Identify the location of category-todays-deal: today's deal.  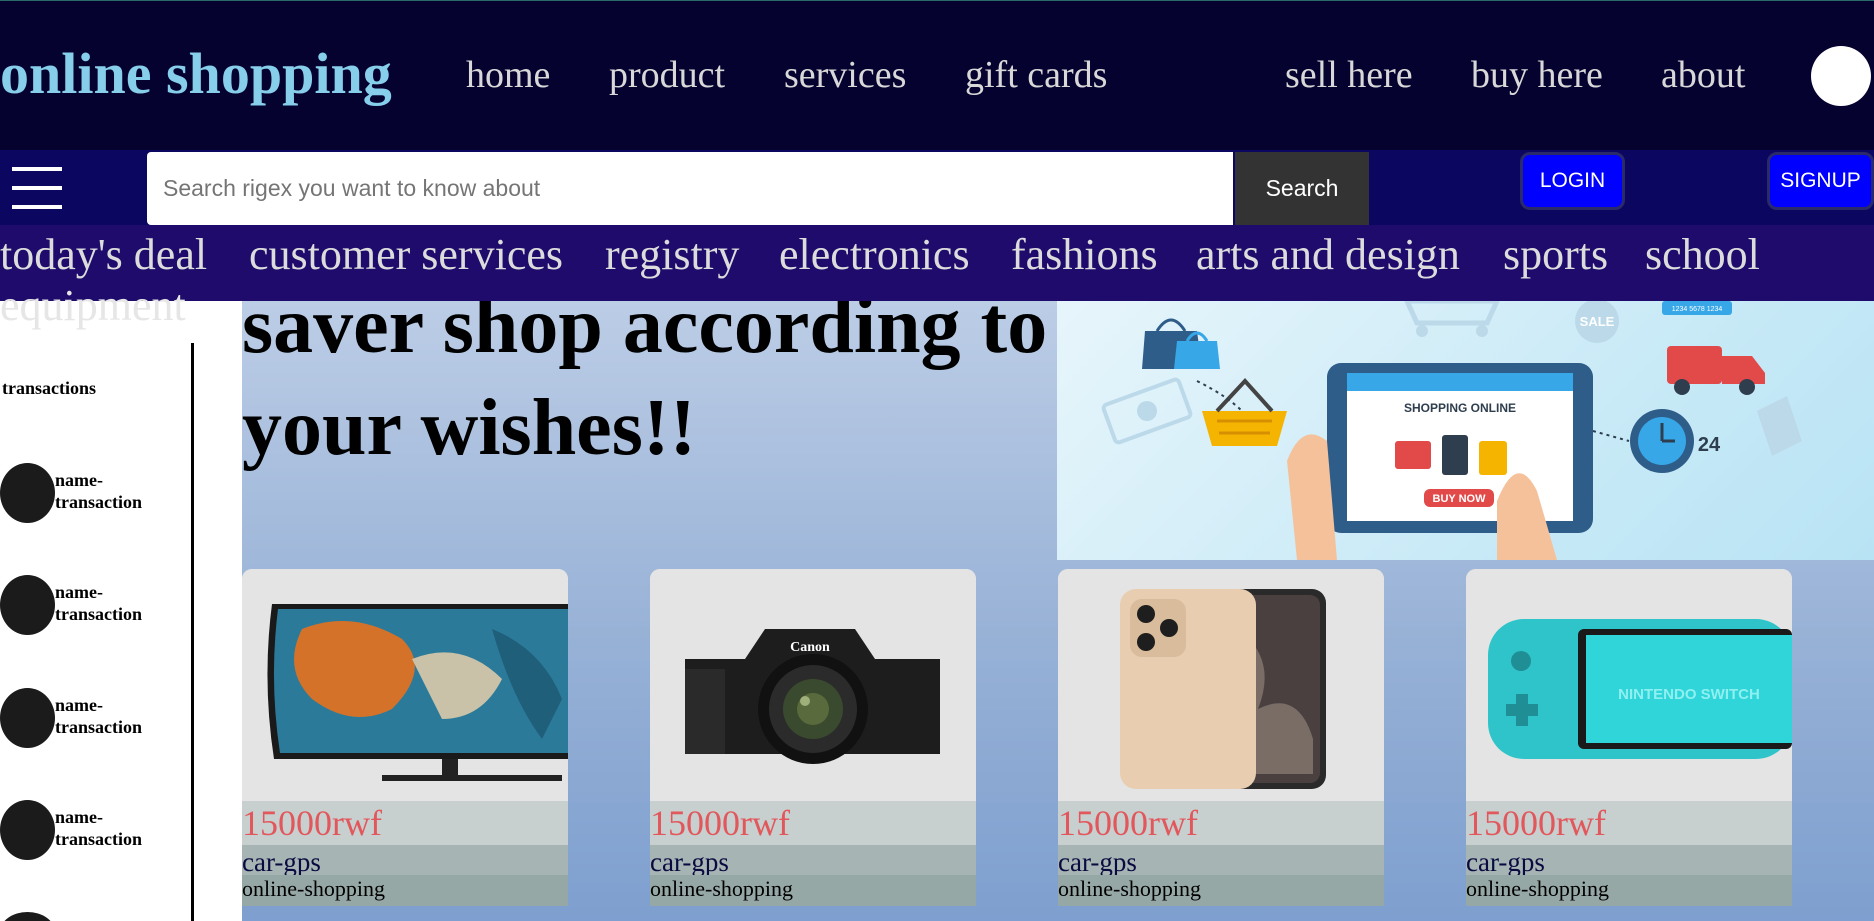
(103, 254).